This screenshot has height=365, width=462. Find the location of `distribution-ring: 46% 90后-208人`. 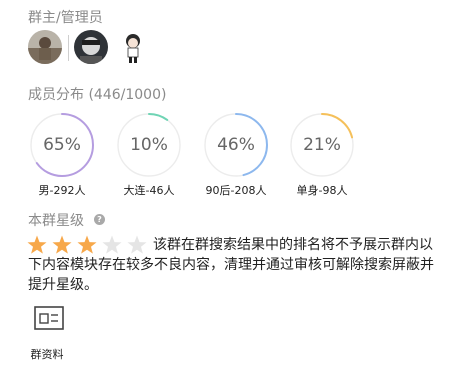

distribution-ring: 46% 90后-208人 is located at coordinates (236, 154).